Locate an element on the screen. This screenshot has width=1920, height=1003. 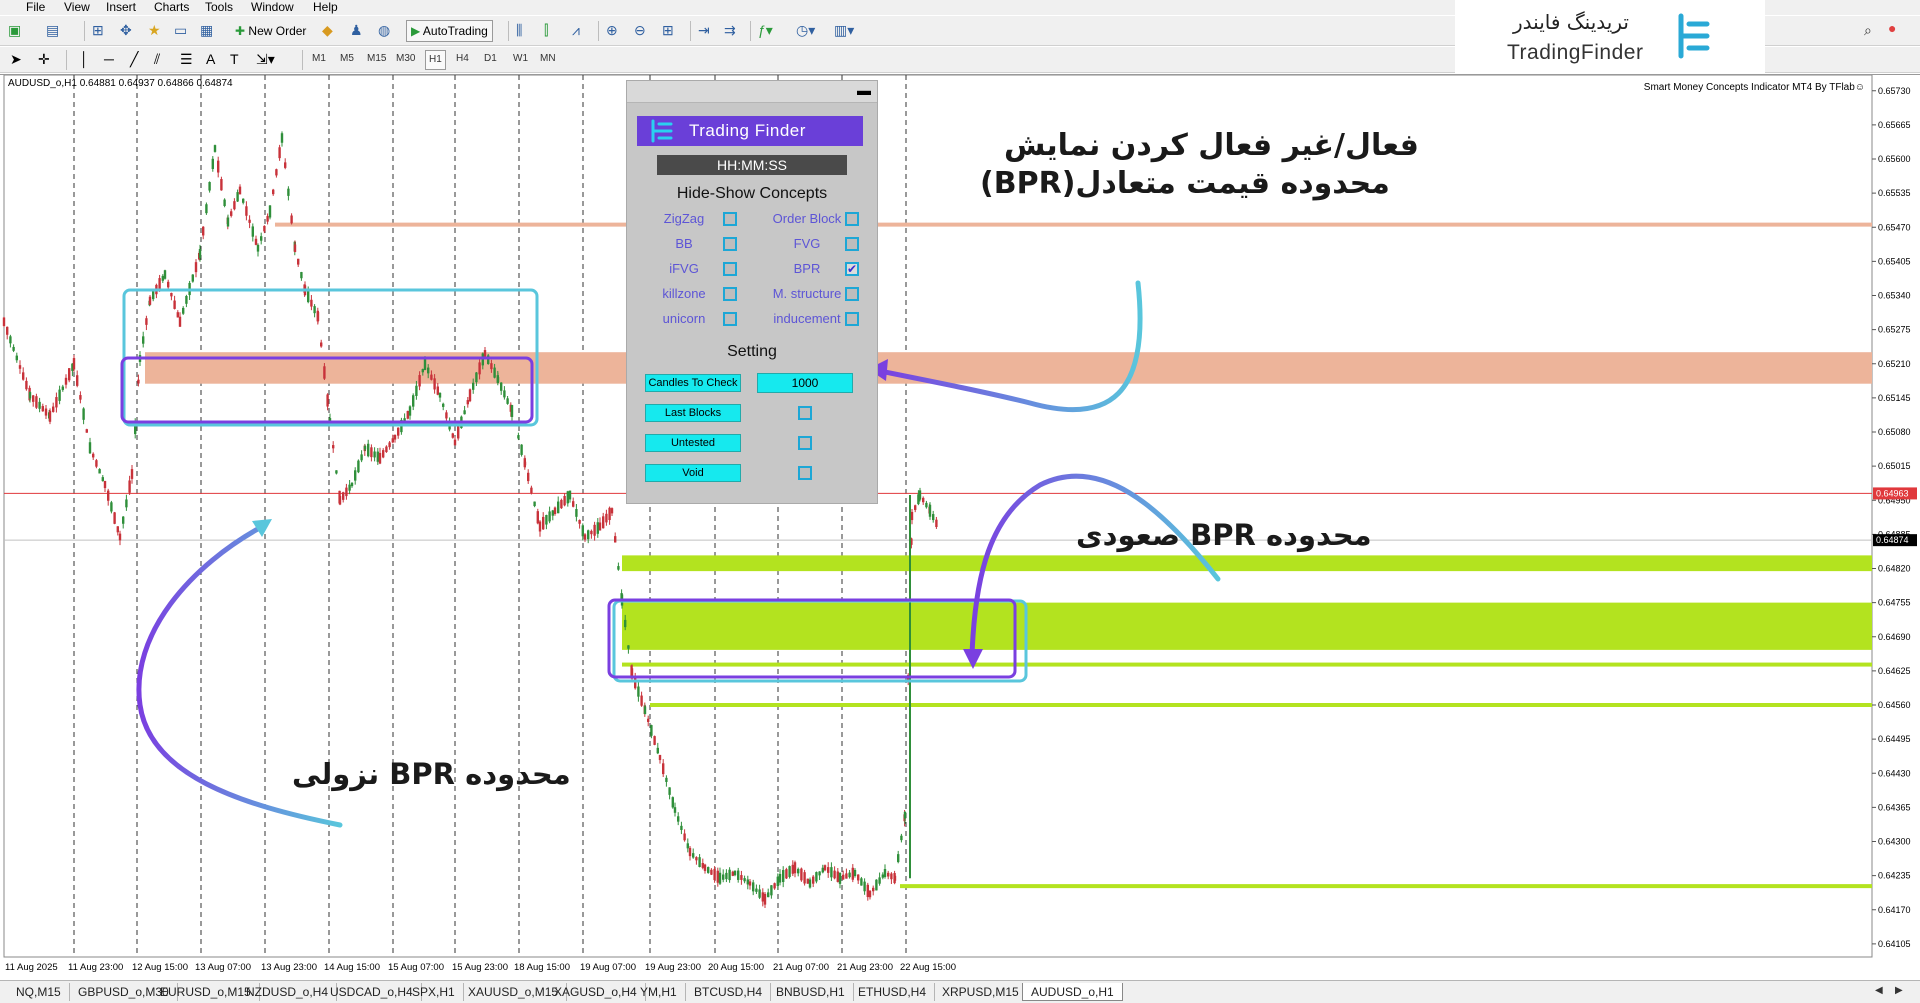
profiles-icon: ▤ is located at coordinates (52, 30).